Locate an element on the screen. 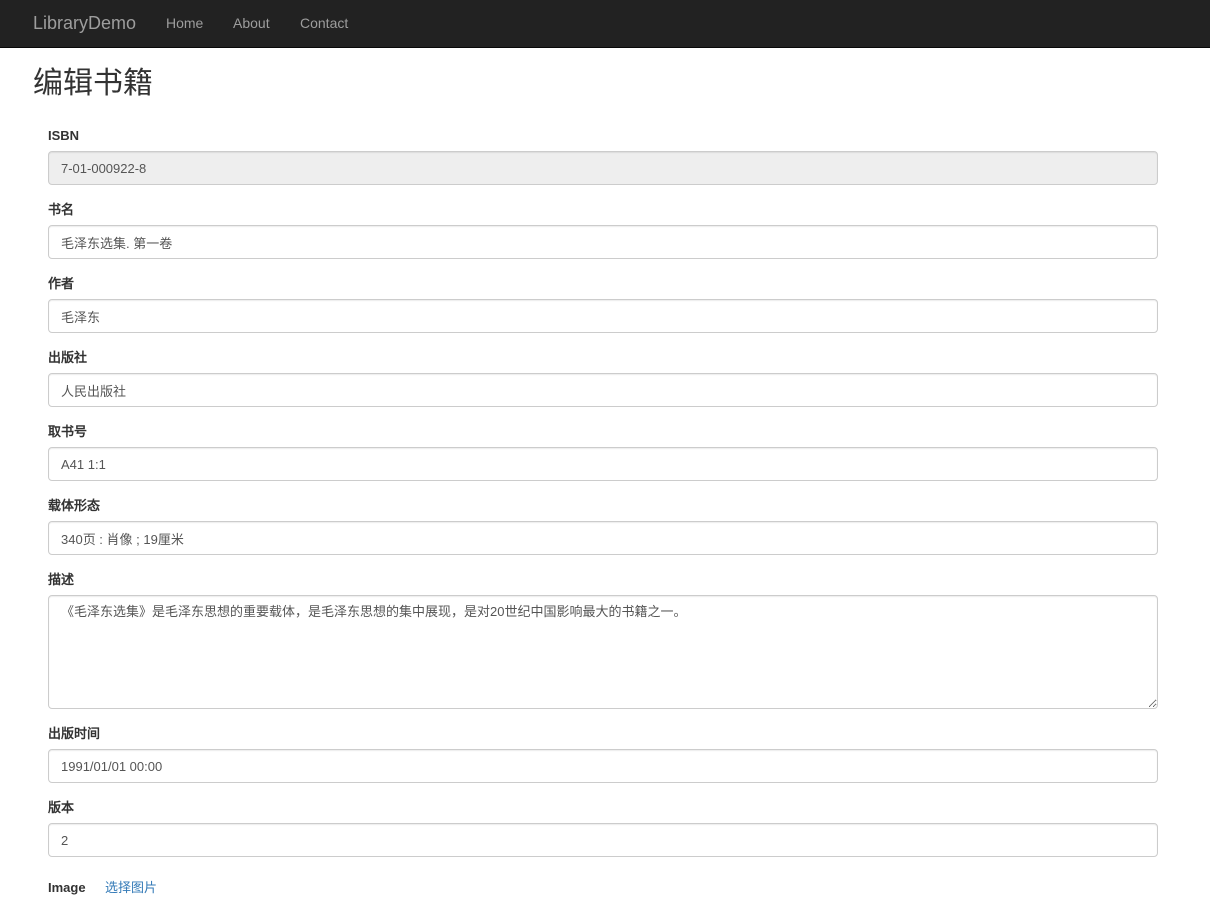 This screenshot has width=1210, height=919. isbn-input is located at coordinates (603, 168).